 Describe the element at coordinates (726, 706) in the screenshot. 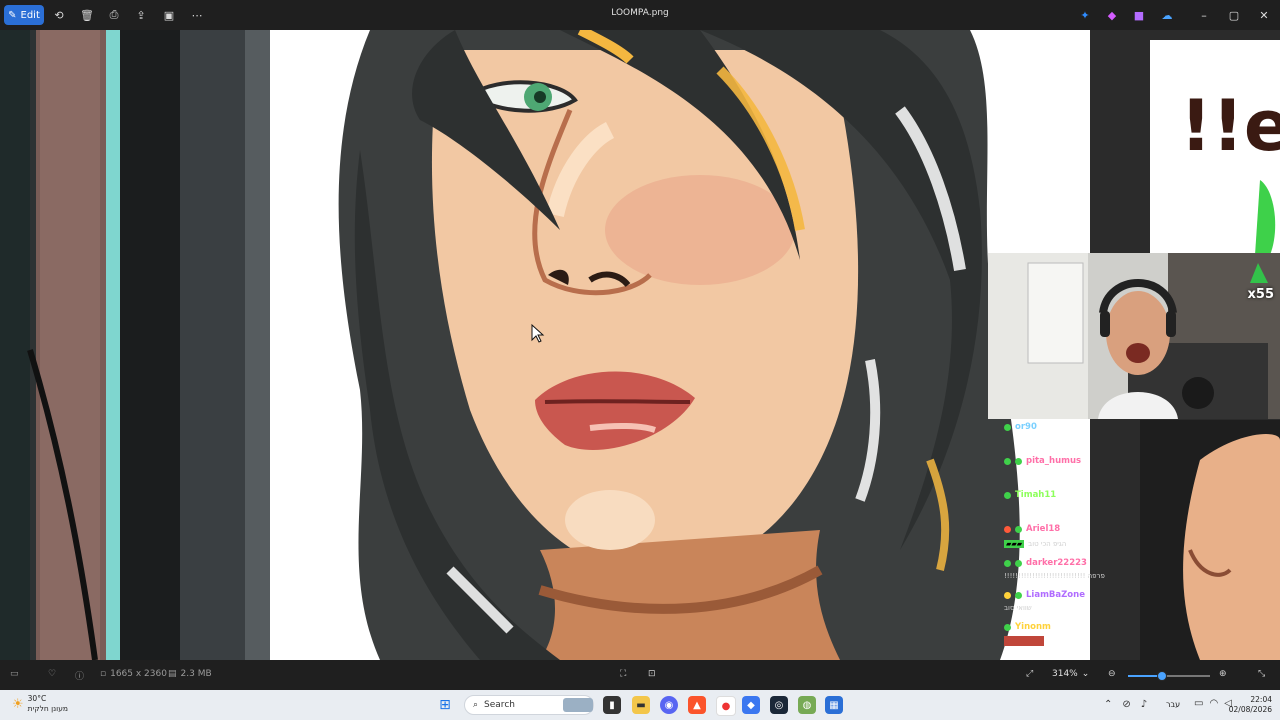

I see `chrome-icon: ●` at that location.